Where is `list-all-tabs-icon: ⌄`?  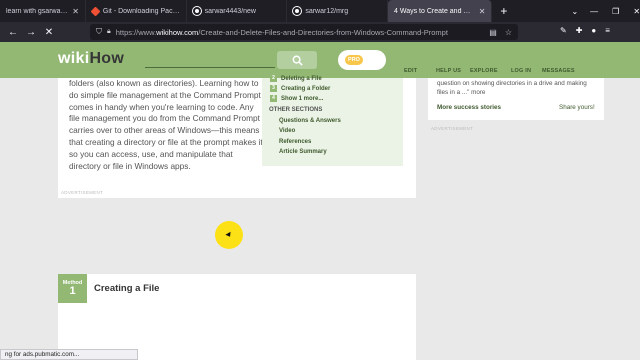 list-all-tabs-icon: ⌄ is located at coordinates (574, 11).